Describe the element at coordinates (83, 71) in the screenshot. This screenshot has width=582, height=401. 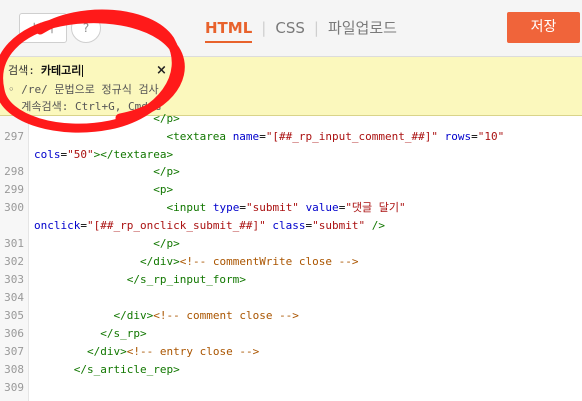
I see `text-caret` at that location.